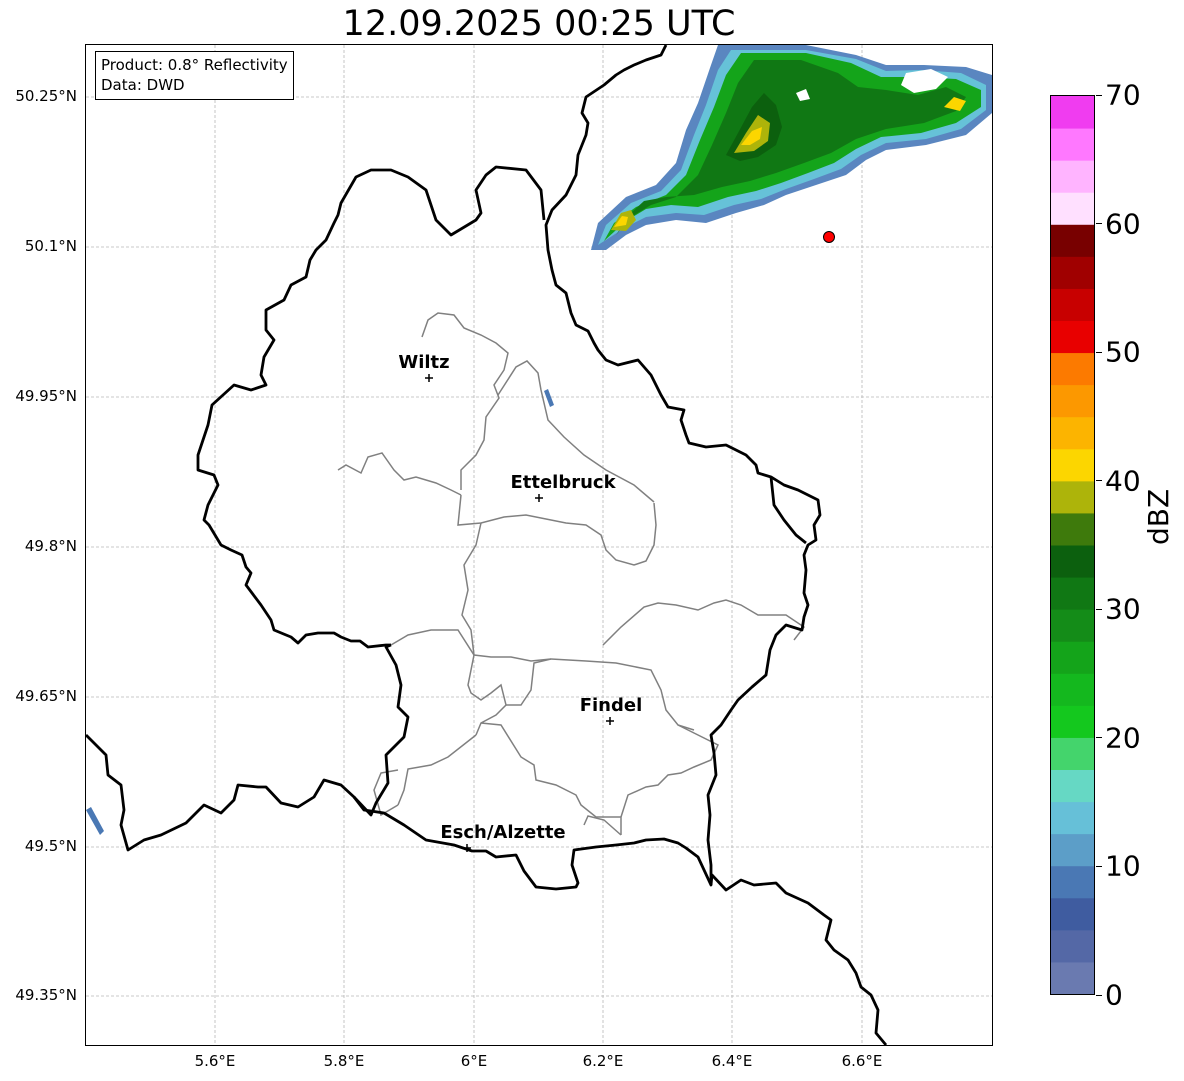 The height and width of the screenshot is (1081, 1184). I want to click on colorbar-tick-label: 30, so click(1123, 609).